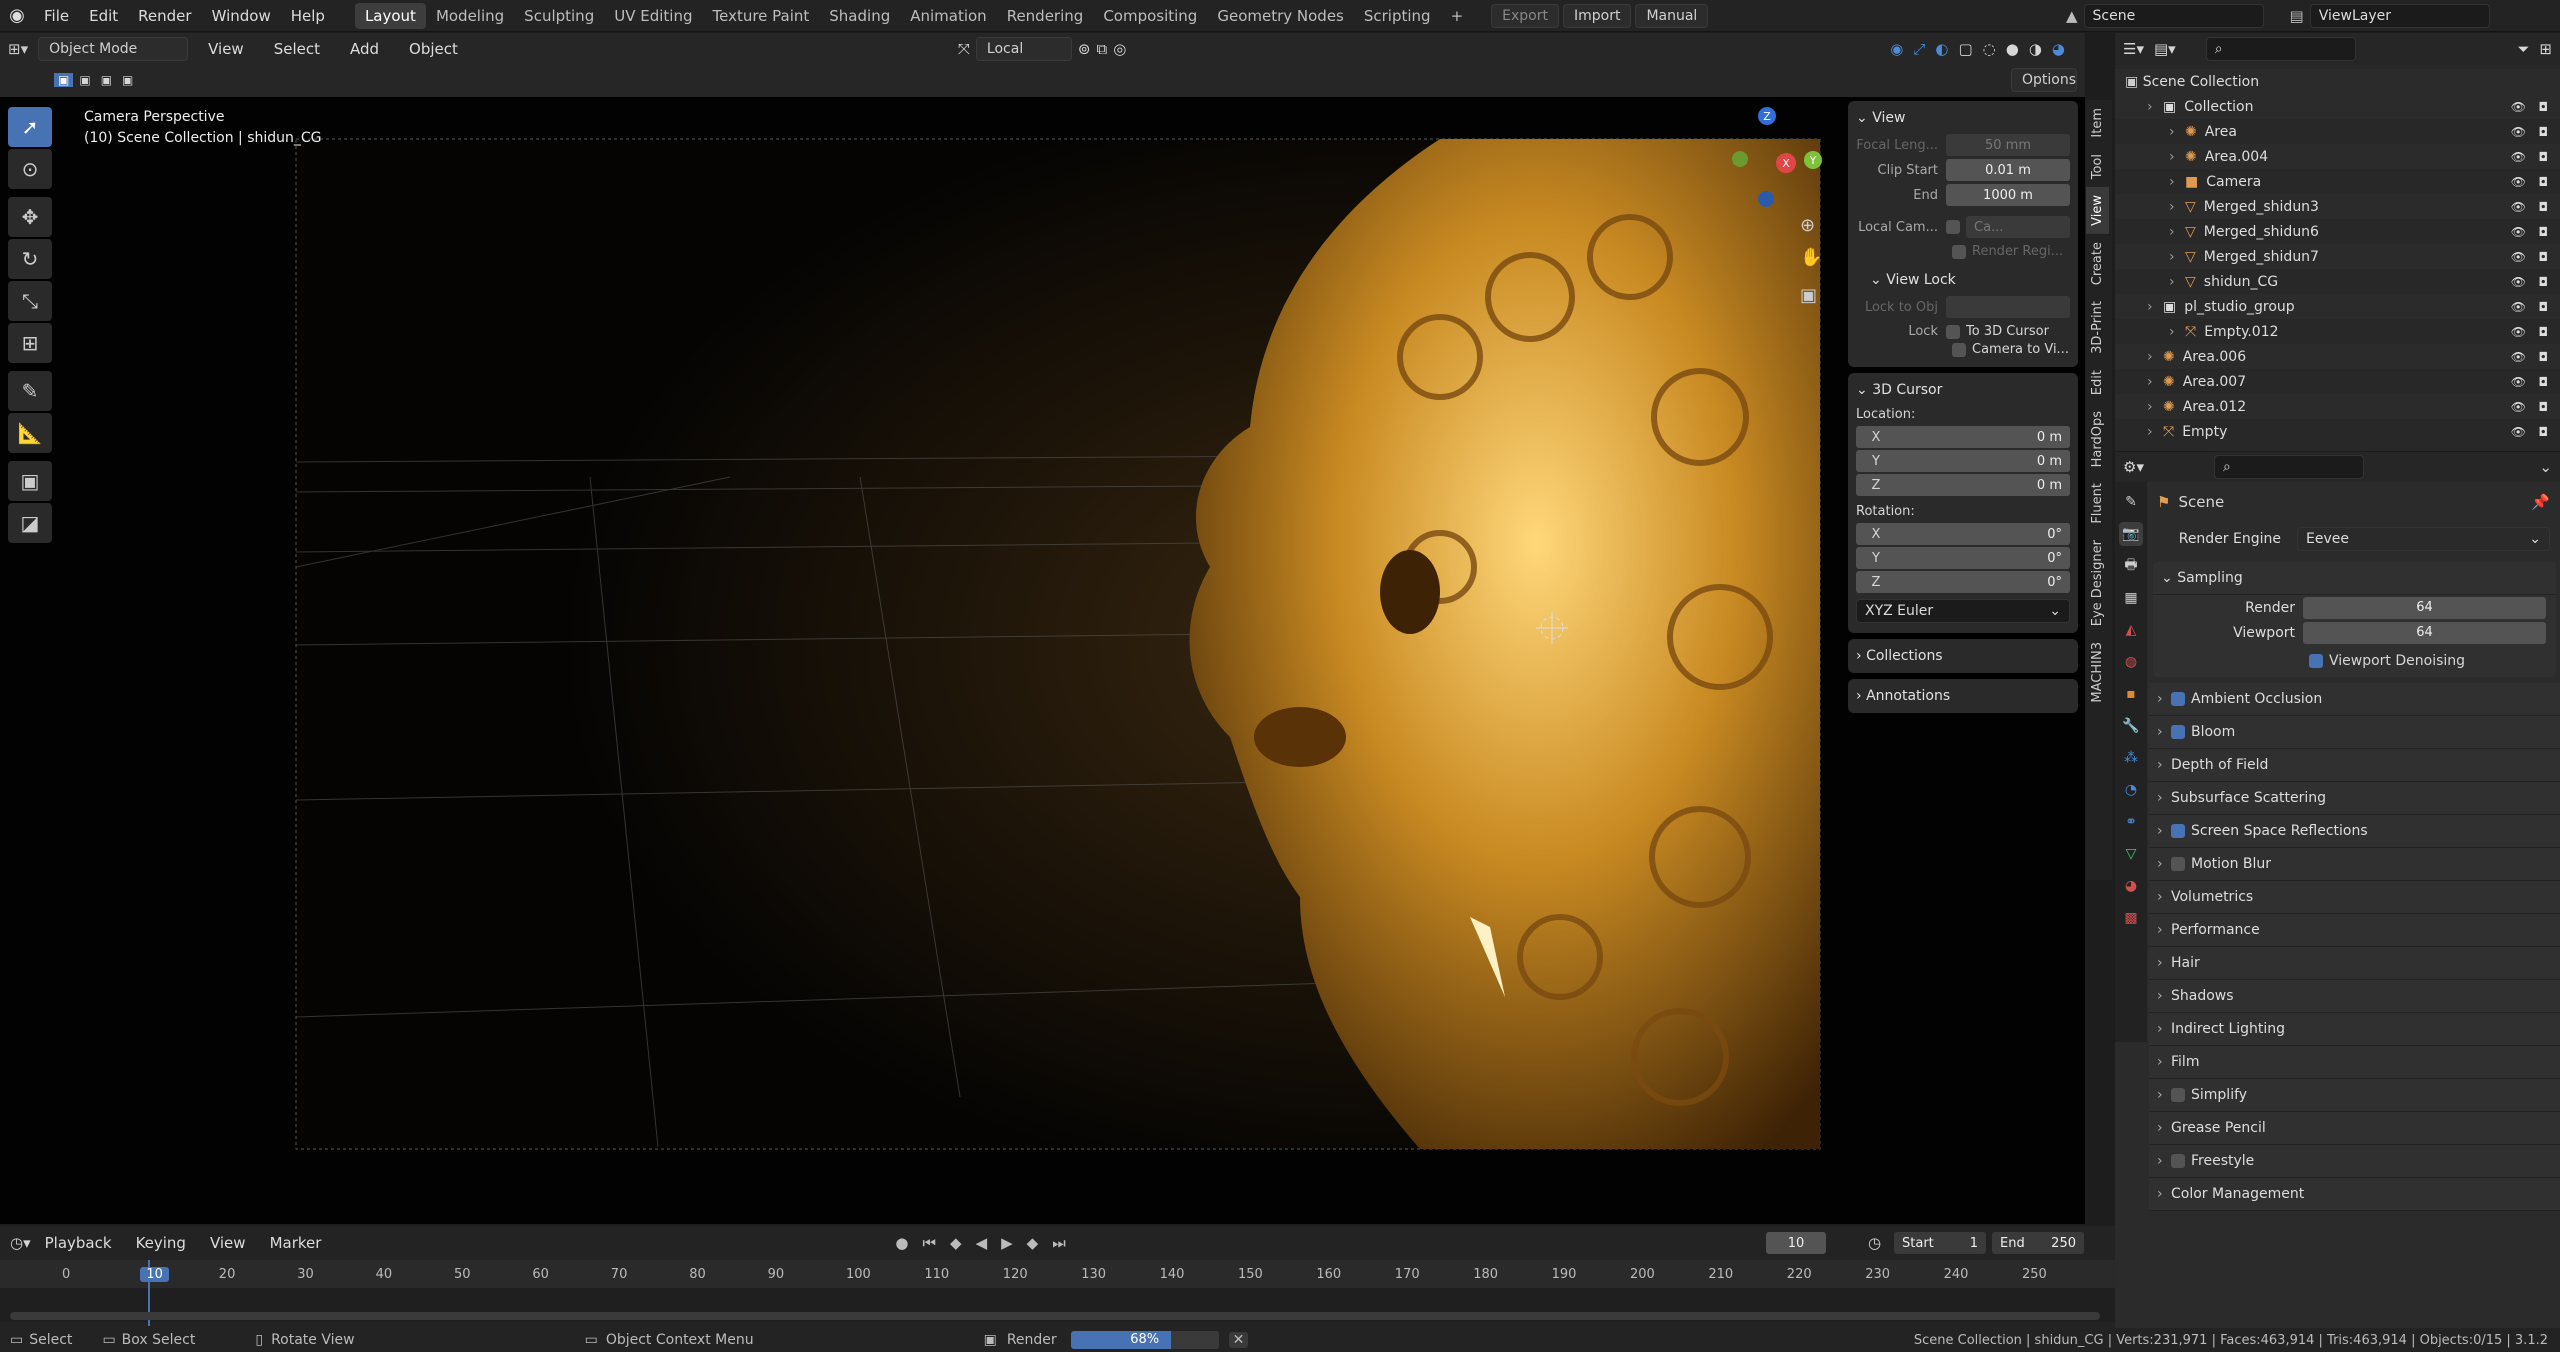 This screenshot has height=1352, width=2560. I want to click on viewport-denoising-checkbox, so click(2316, 661).